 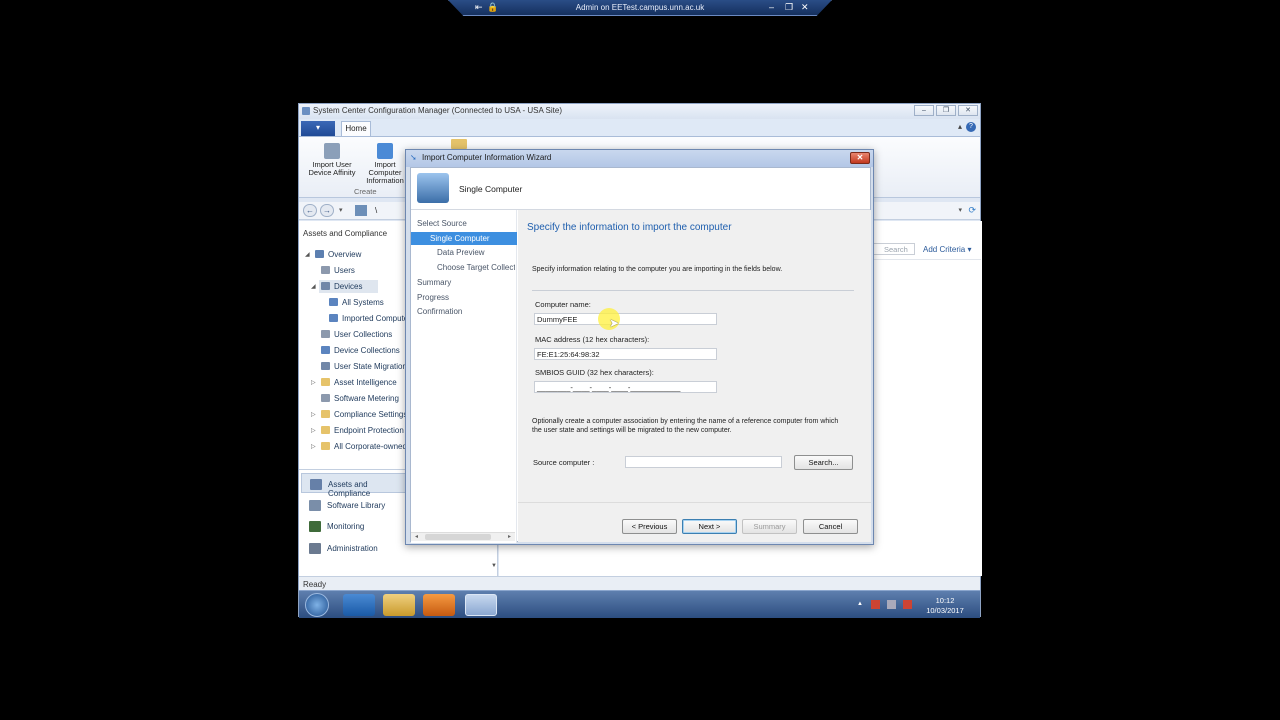 What do you see at coordinates (875, 604) in the screenshot?
I see `action-center-icon` at bounding box center [875, 604].